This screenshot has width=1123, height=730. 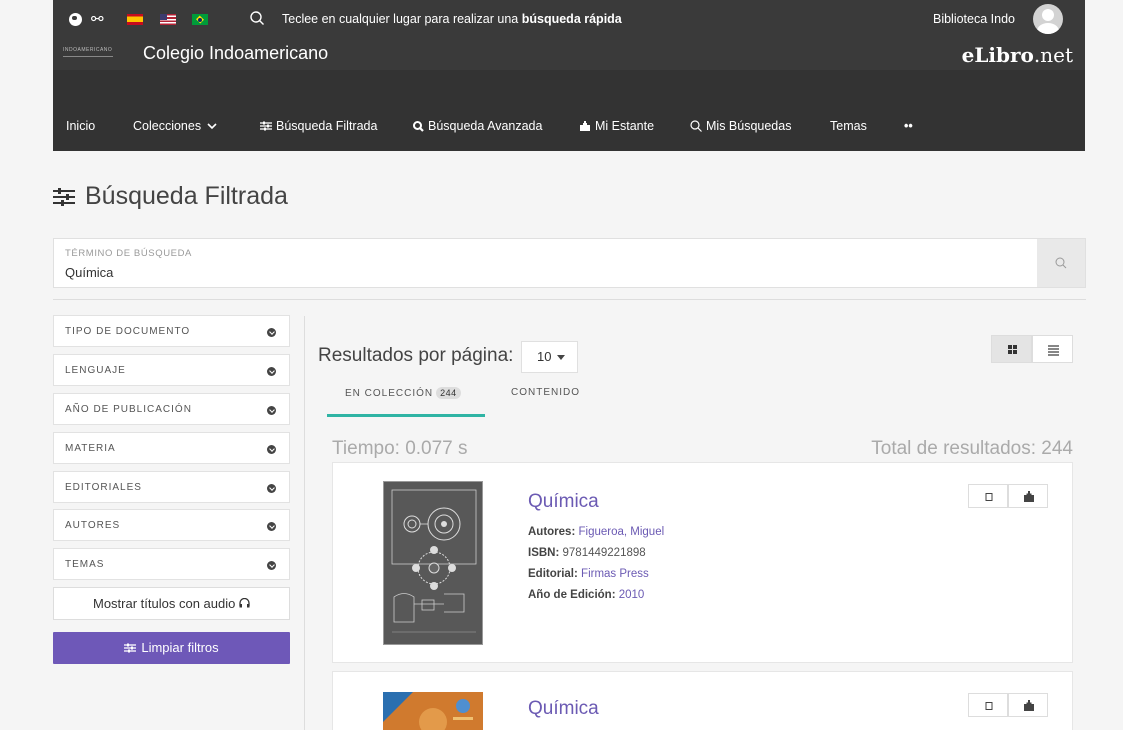 What do you see at coordinates (553, 574) in the screenshot?
I see `publisher-label: Editorial:` at bounding box center [553, 574].